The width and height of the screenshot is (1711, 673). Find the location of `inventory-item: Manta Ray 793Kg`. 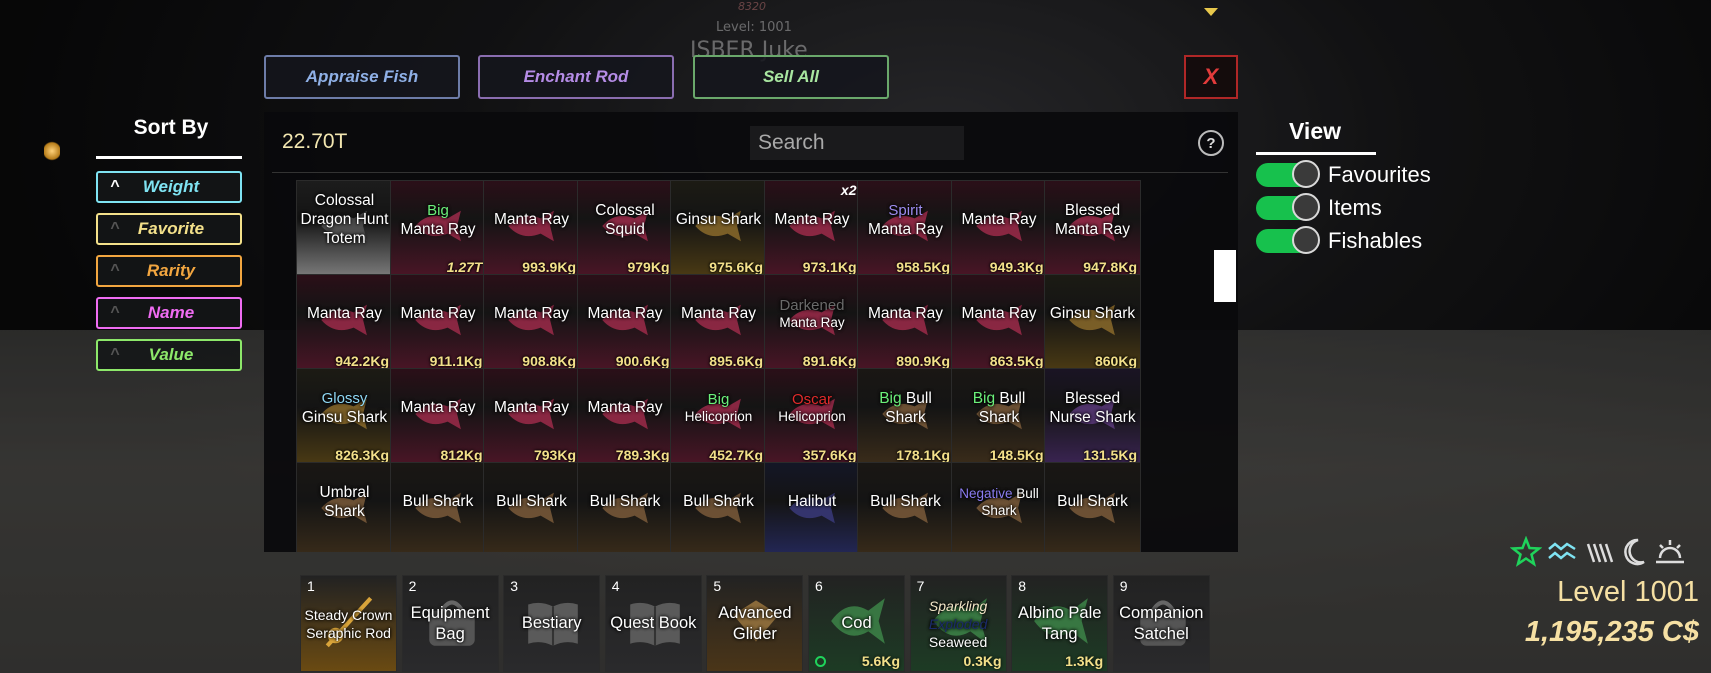

inventory-item: Manta Ray 793Kg is located at coordinates (531, 416).